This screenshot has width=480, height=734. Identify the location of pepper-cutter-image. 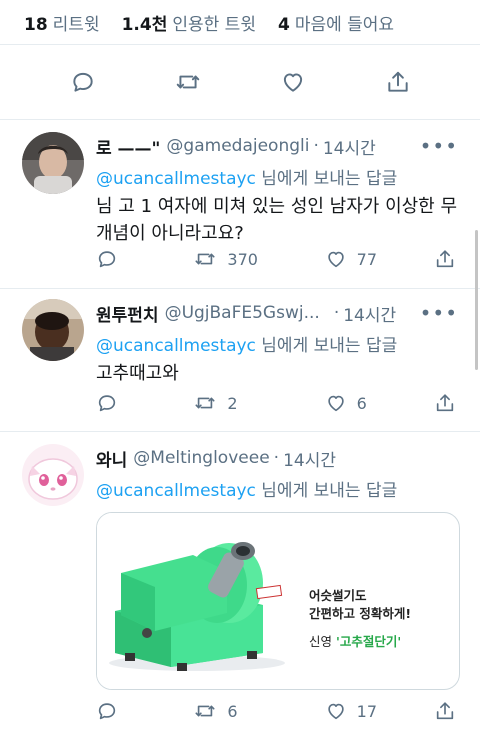
(197, 601).